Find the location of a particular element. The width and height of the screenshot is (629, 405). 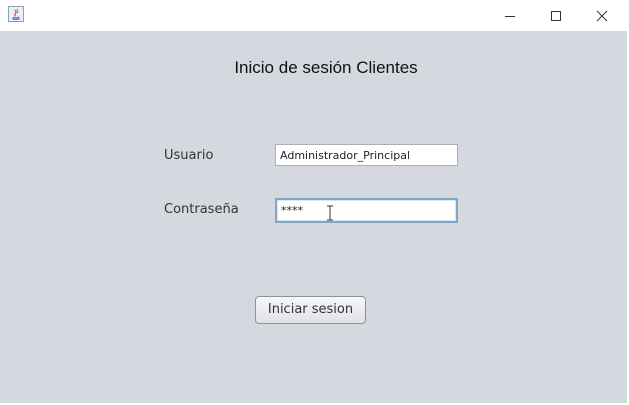

maximize-icon is located at coordinates (556, 15).